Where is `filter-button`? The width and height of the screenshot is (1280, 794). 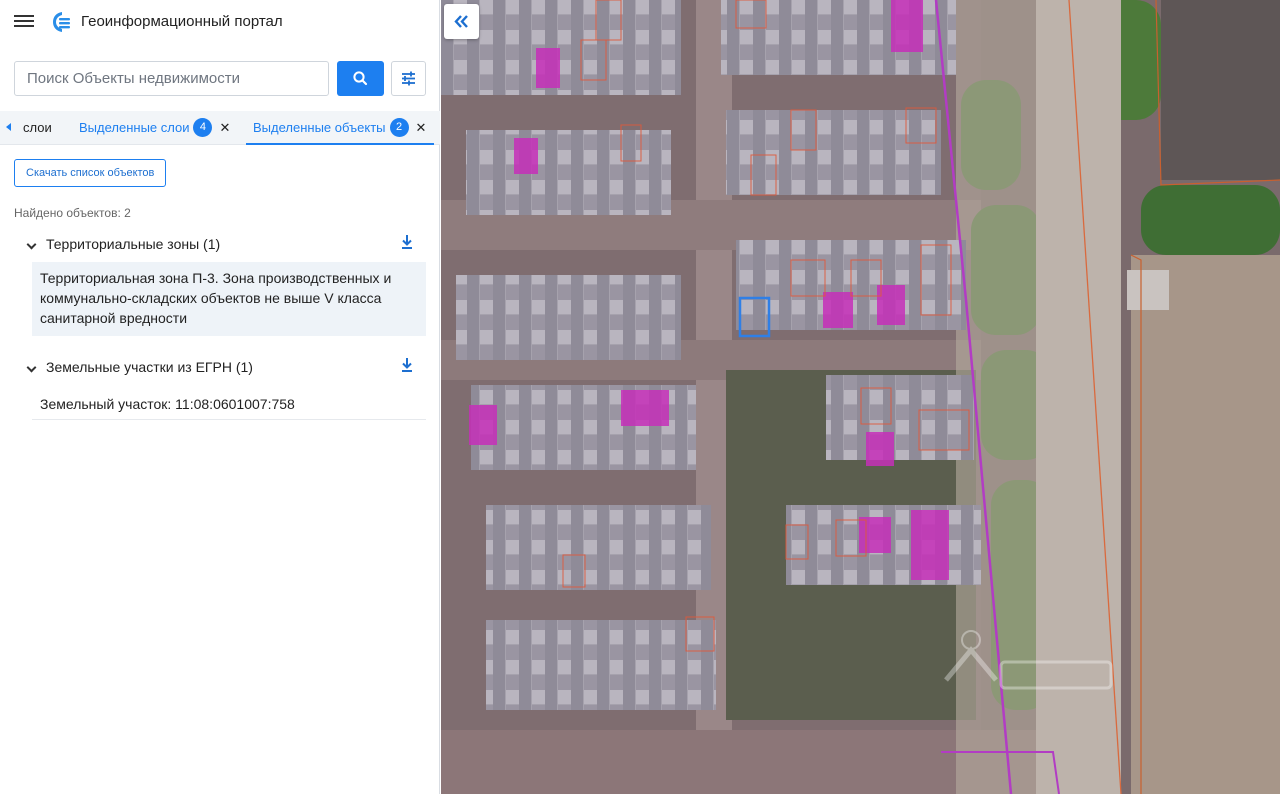 filter-button is located at coordinates (408, 78).